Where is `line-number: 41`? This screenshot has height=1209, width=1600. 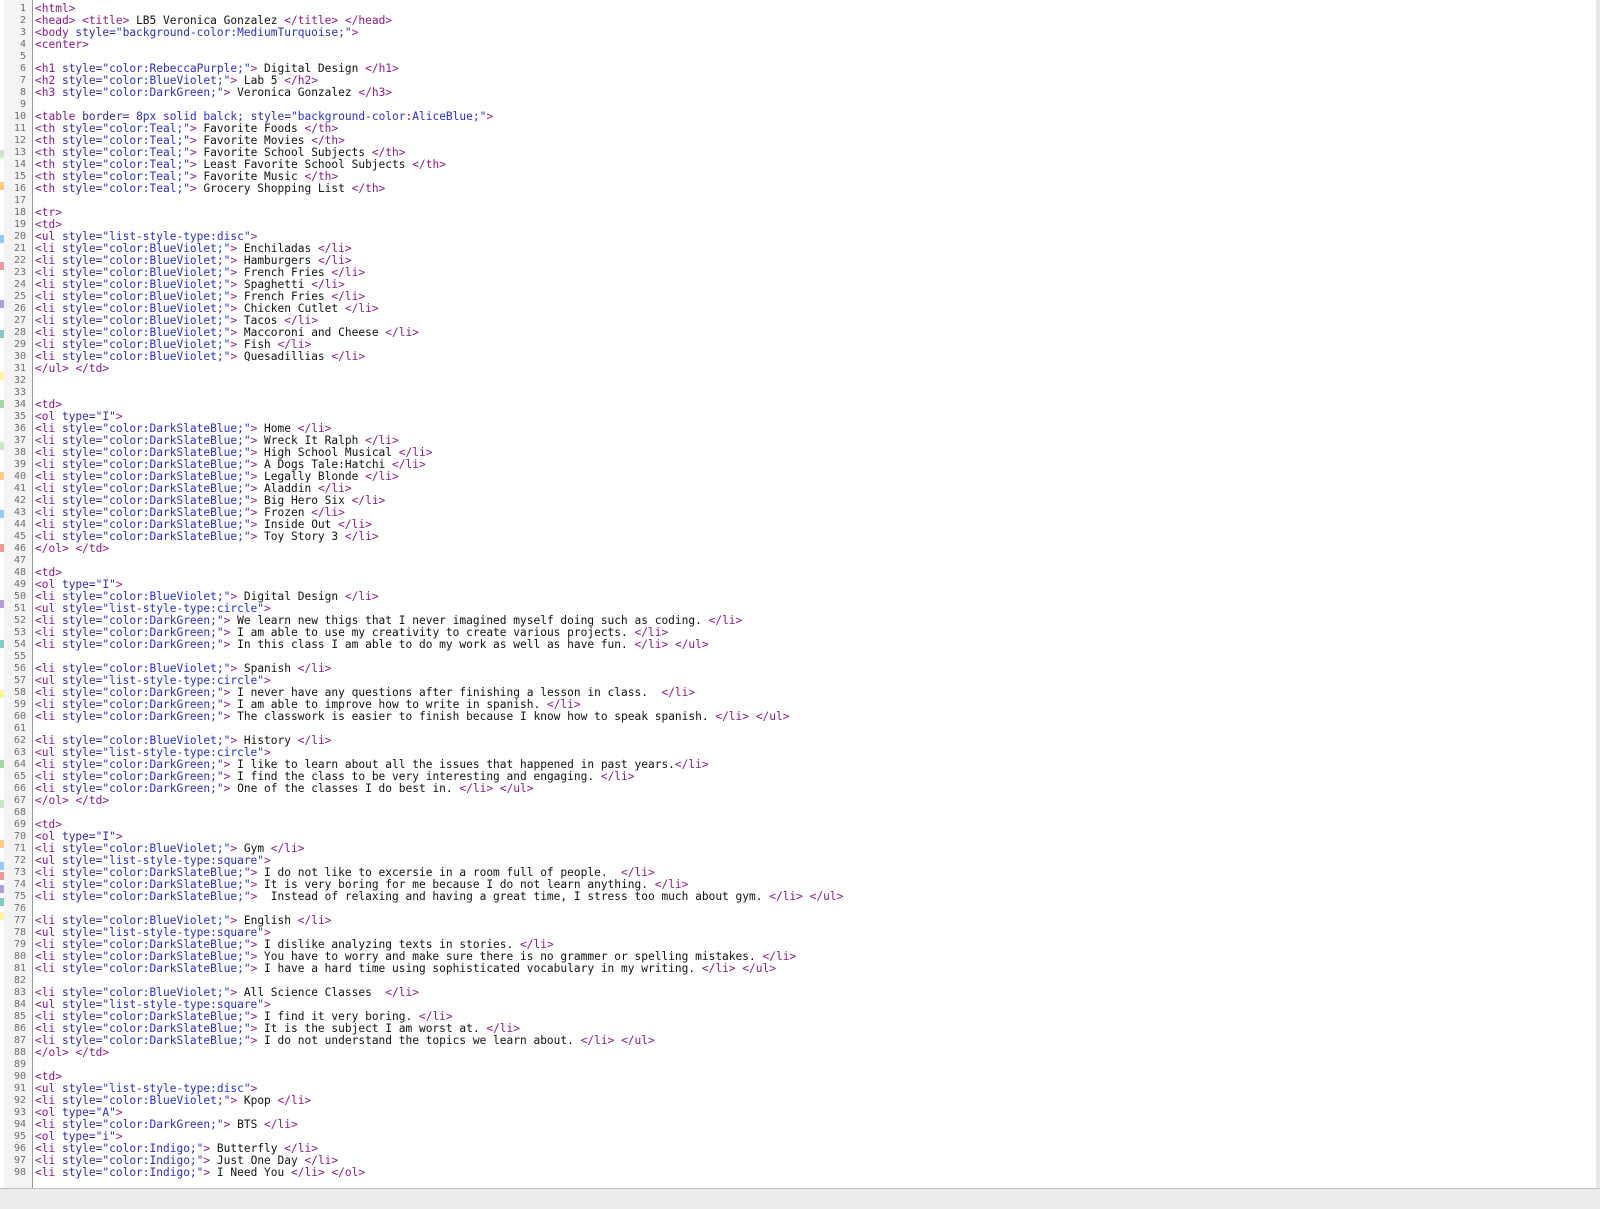
line-number: 41 is located at coordinates (19, 488).